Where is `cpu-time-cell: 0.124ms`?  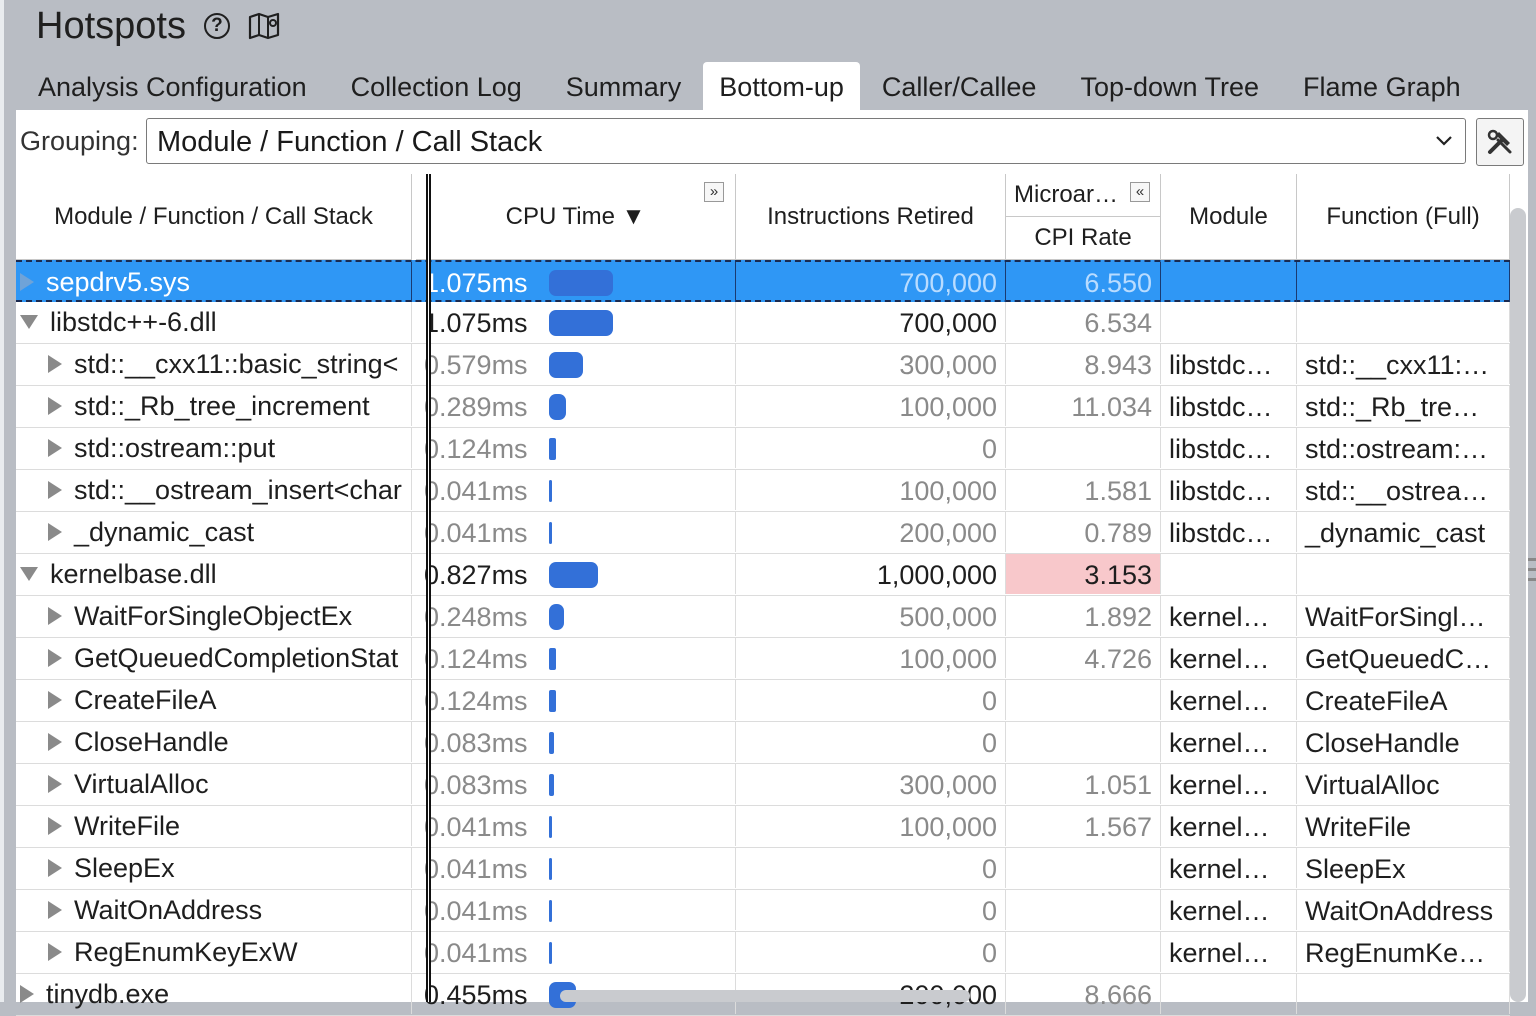 cpu-time-cell: 0.124ms is located at coordinates (576, 658).